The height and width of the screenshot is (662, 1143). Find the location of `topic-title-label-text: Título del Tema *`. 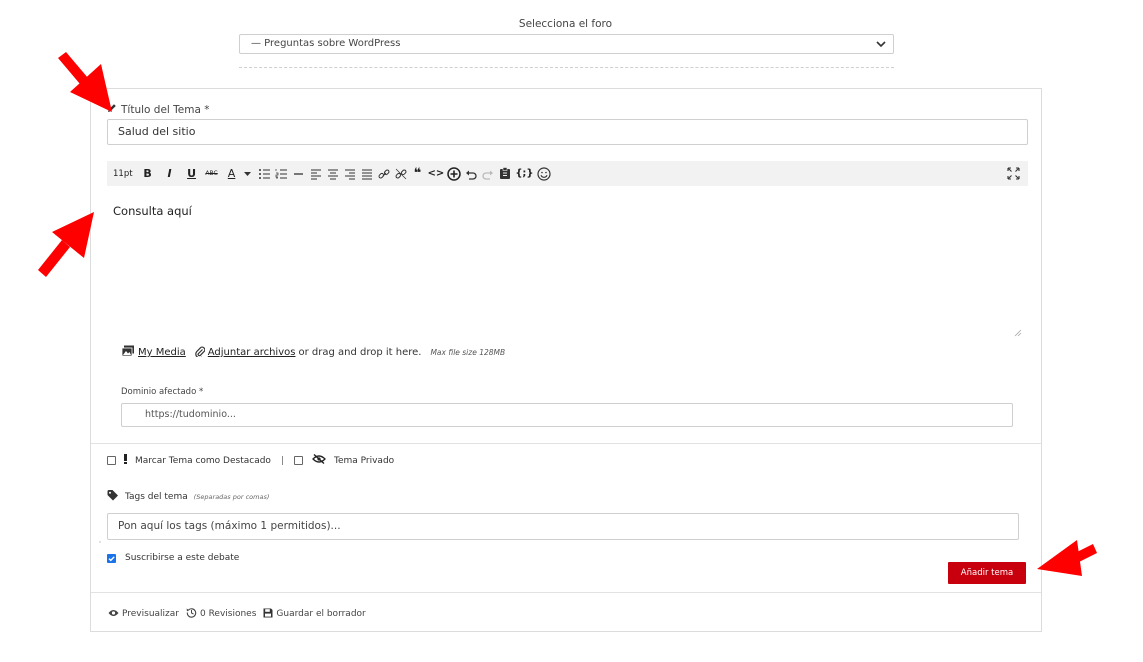

topic-title-label-text: Título del Tema * is located at coordinates (165, 109).